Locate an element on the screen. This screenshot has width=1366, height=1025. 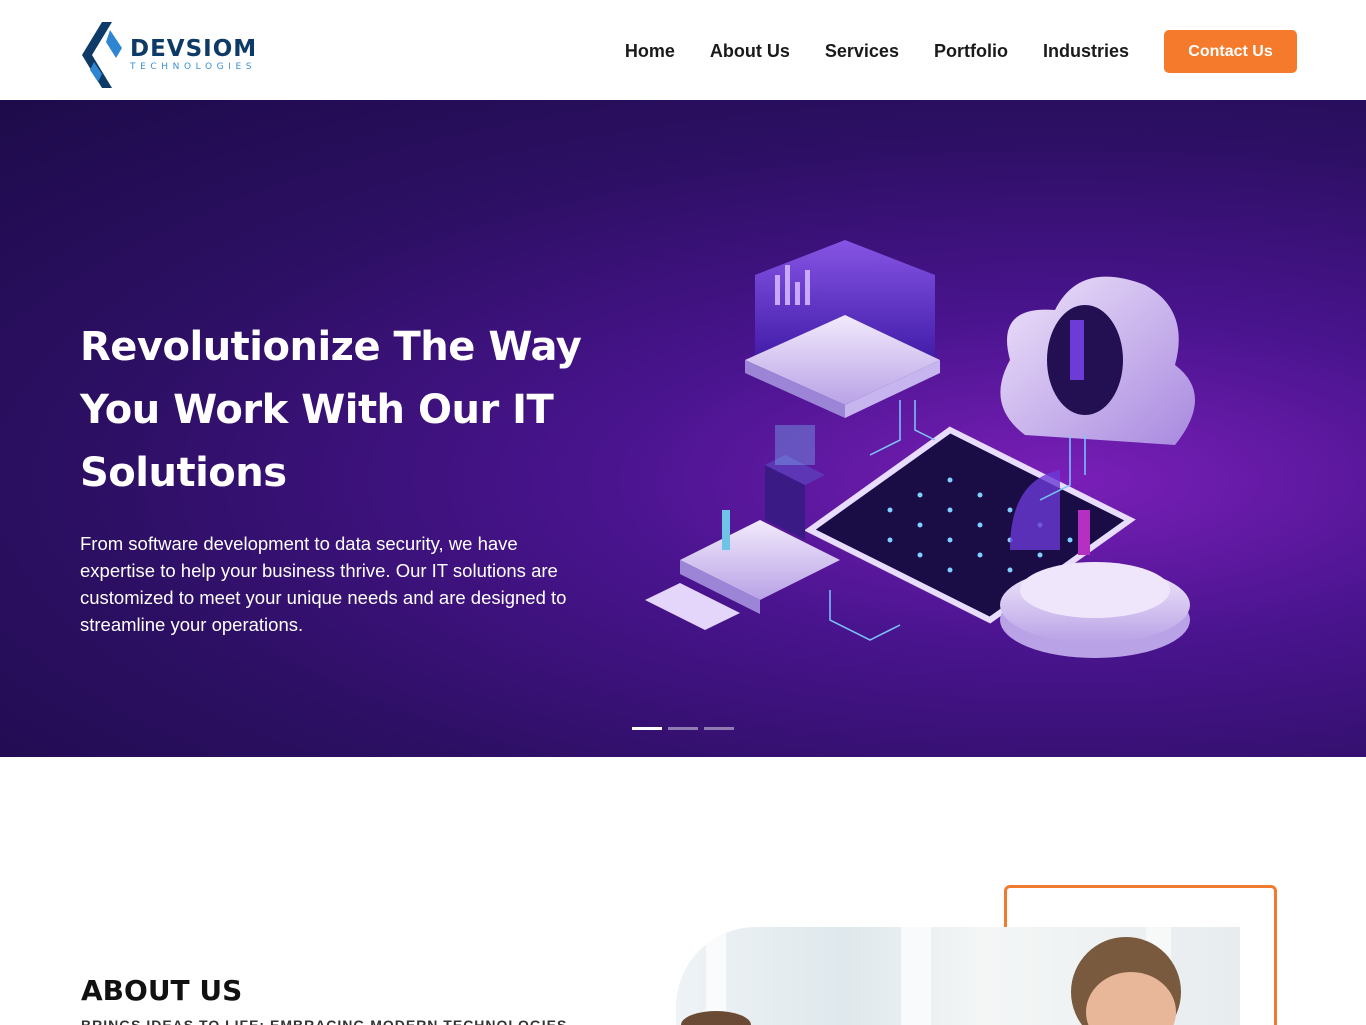
about-team-photo is located at coordinates (958, 976).